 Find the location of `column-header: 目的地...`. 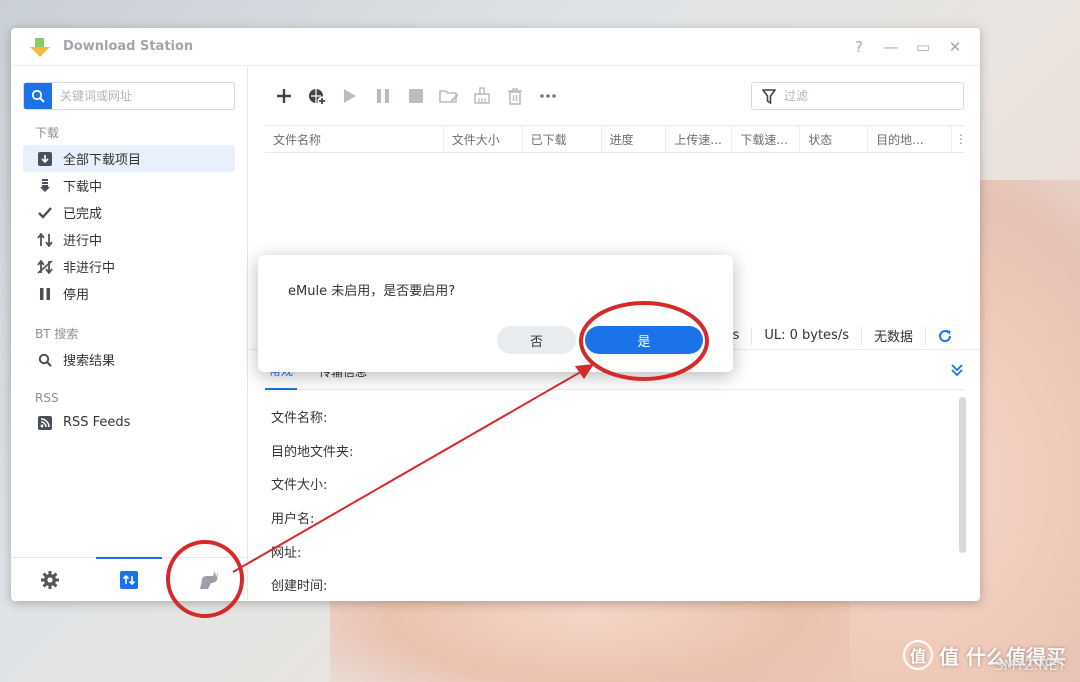

column-header: 目的地... is located at coordinates (910, 139).